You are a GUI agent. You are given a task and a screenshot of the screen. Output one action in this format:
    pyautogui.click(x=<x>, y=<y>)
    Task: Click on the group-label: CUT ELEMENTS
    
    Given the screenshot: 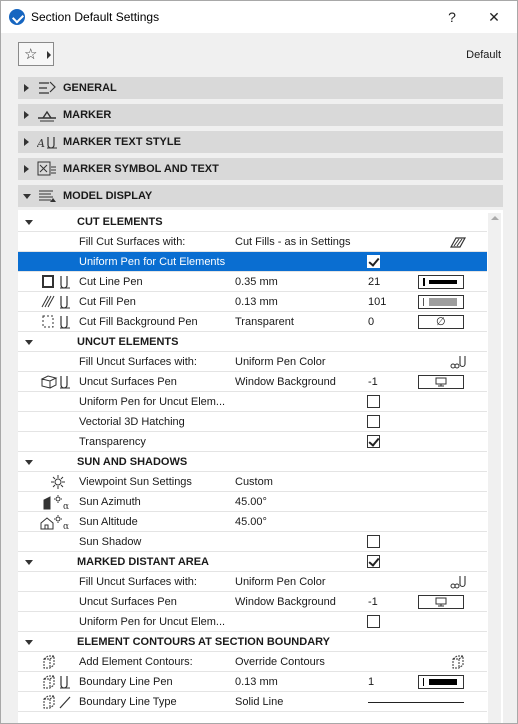 What is the action you would take?
    pyautogui.click(x=120, y=222)
    